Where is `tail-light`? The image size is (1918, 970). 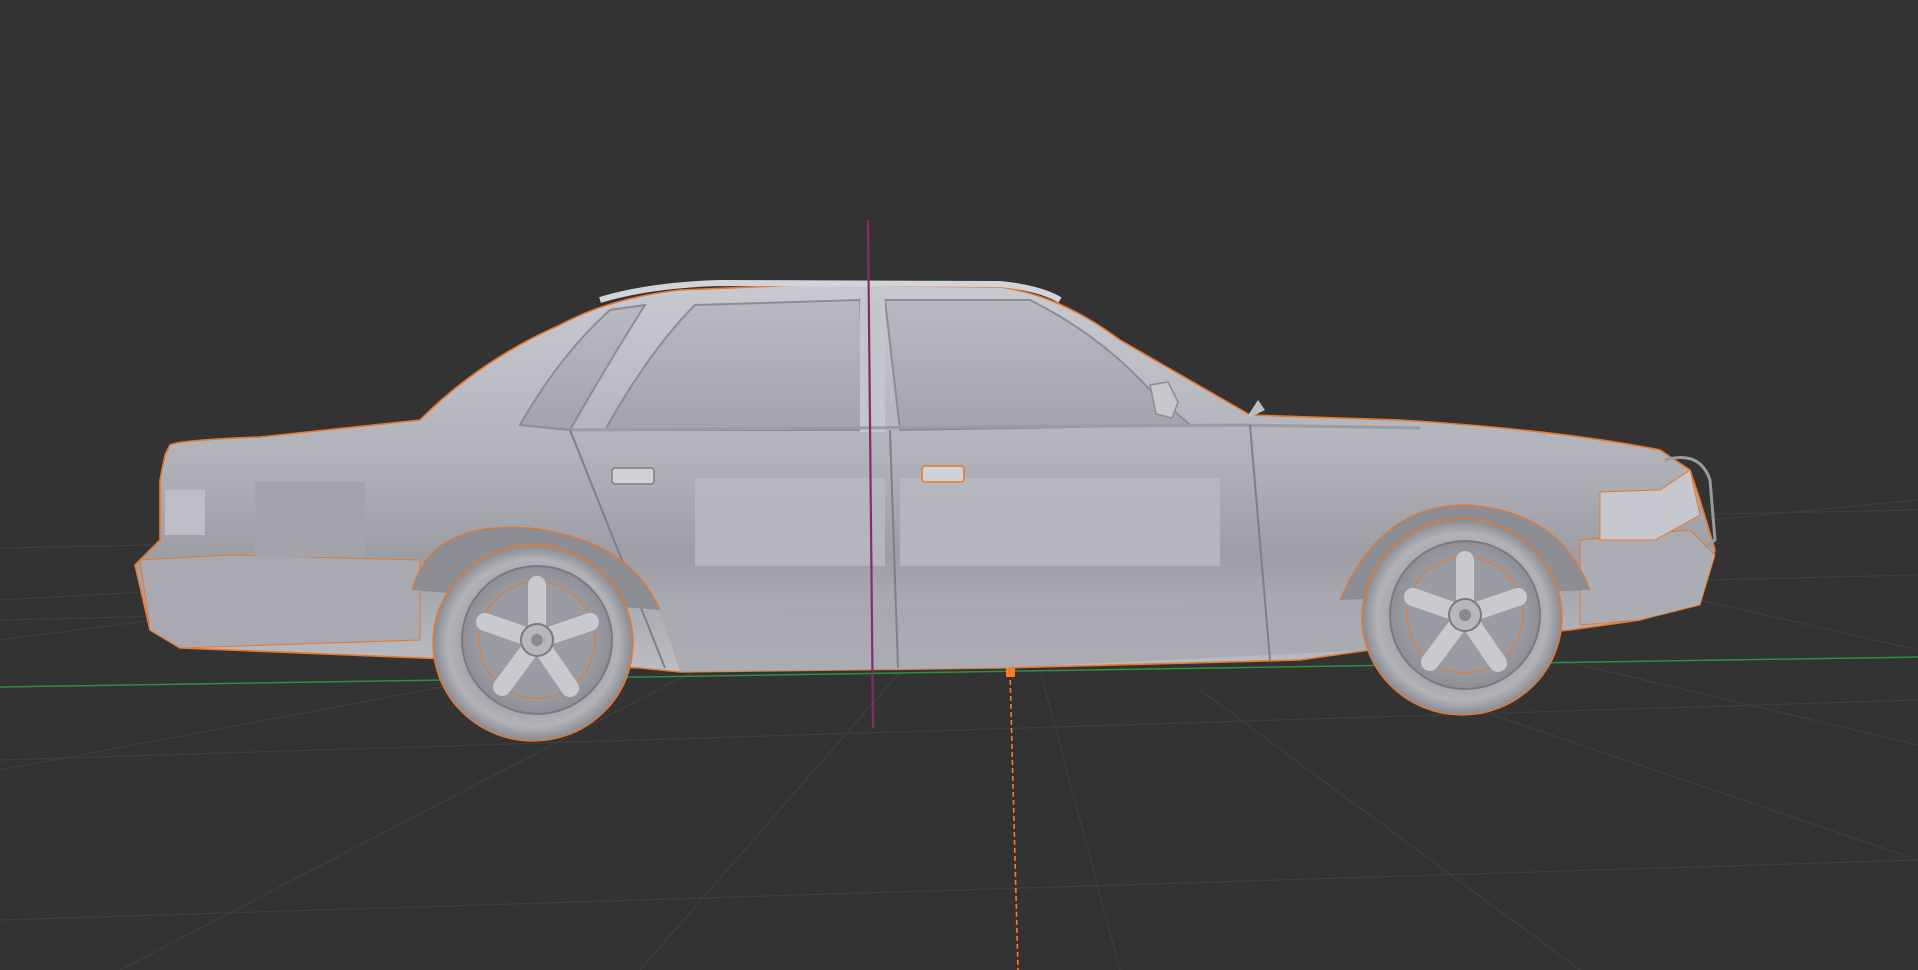
tail-light is located at coordinates (310, 519).